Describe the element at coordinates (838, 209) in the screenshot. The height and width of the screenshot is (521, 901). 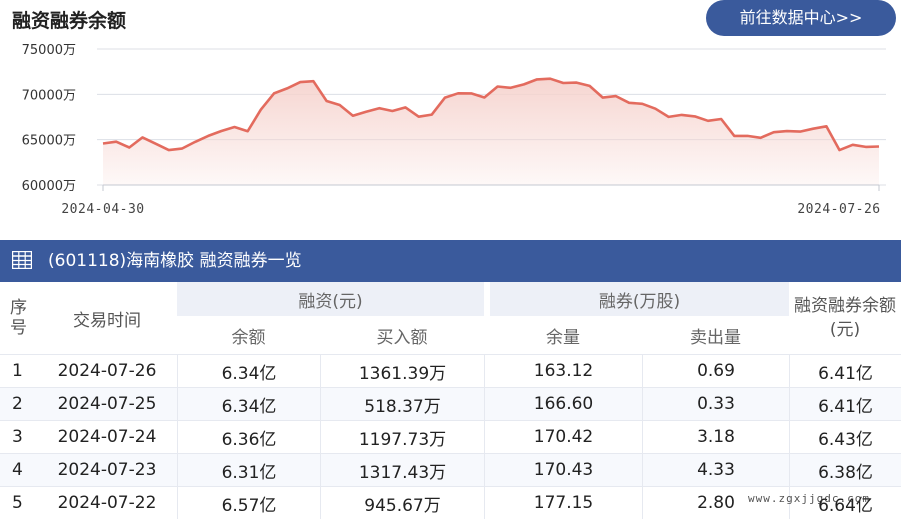
I see `x-tick-label: 2024-07-26` at that location.